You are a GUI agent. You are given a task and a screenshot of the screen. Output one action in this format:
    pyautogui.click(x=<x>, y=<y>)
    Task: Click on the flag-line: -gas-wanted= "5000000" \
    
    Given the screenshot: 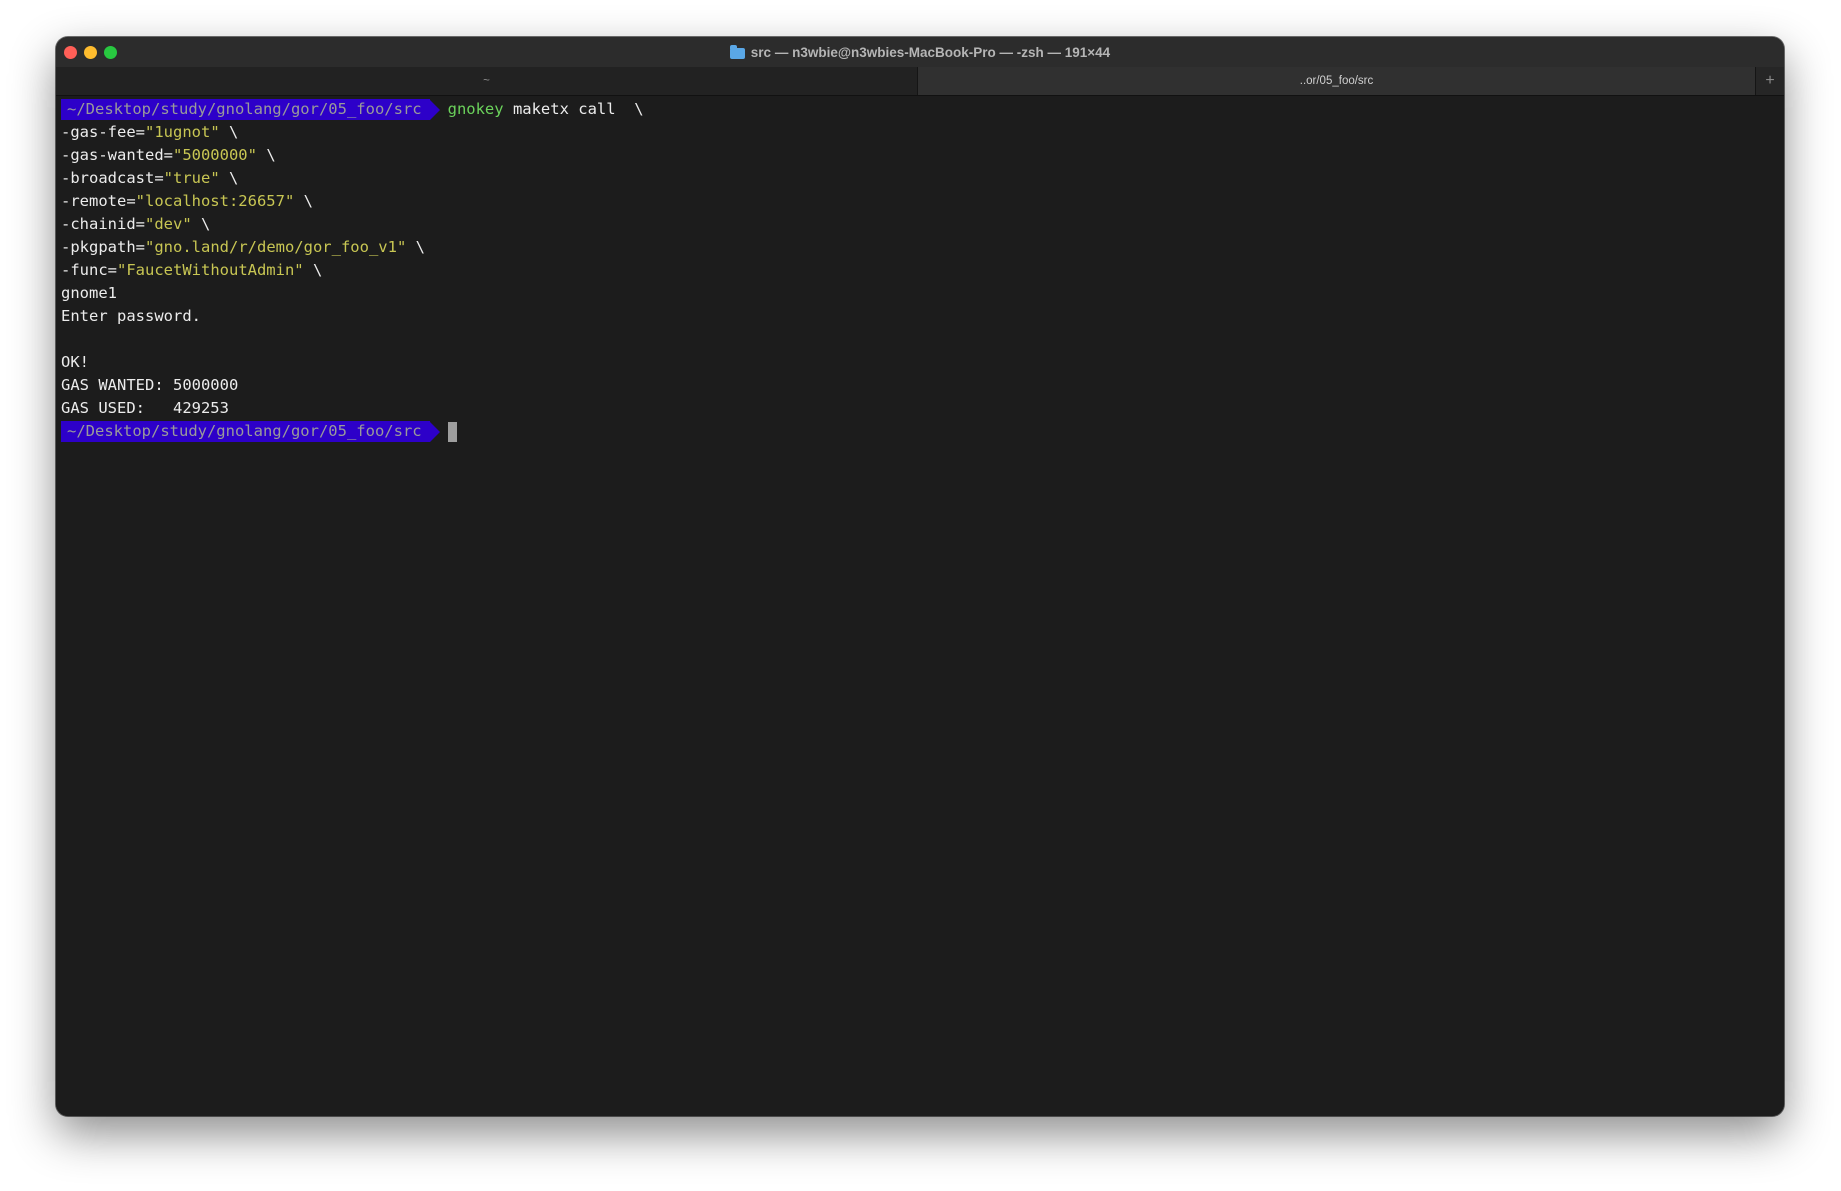 What is the action you would take?
    pyautogui.click(x=922, y=155)
    